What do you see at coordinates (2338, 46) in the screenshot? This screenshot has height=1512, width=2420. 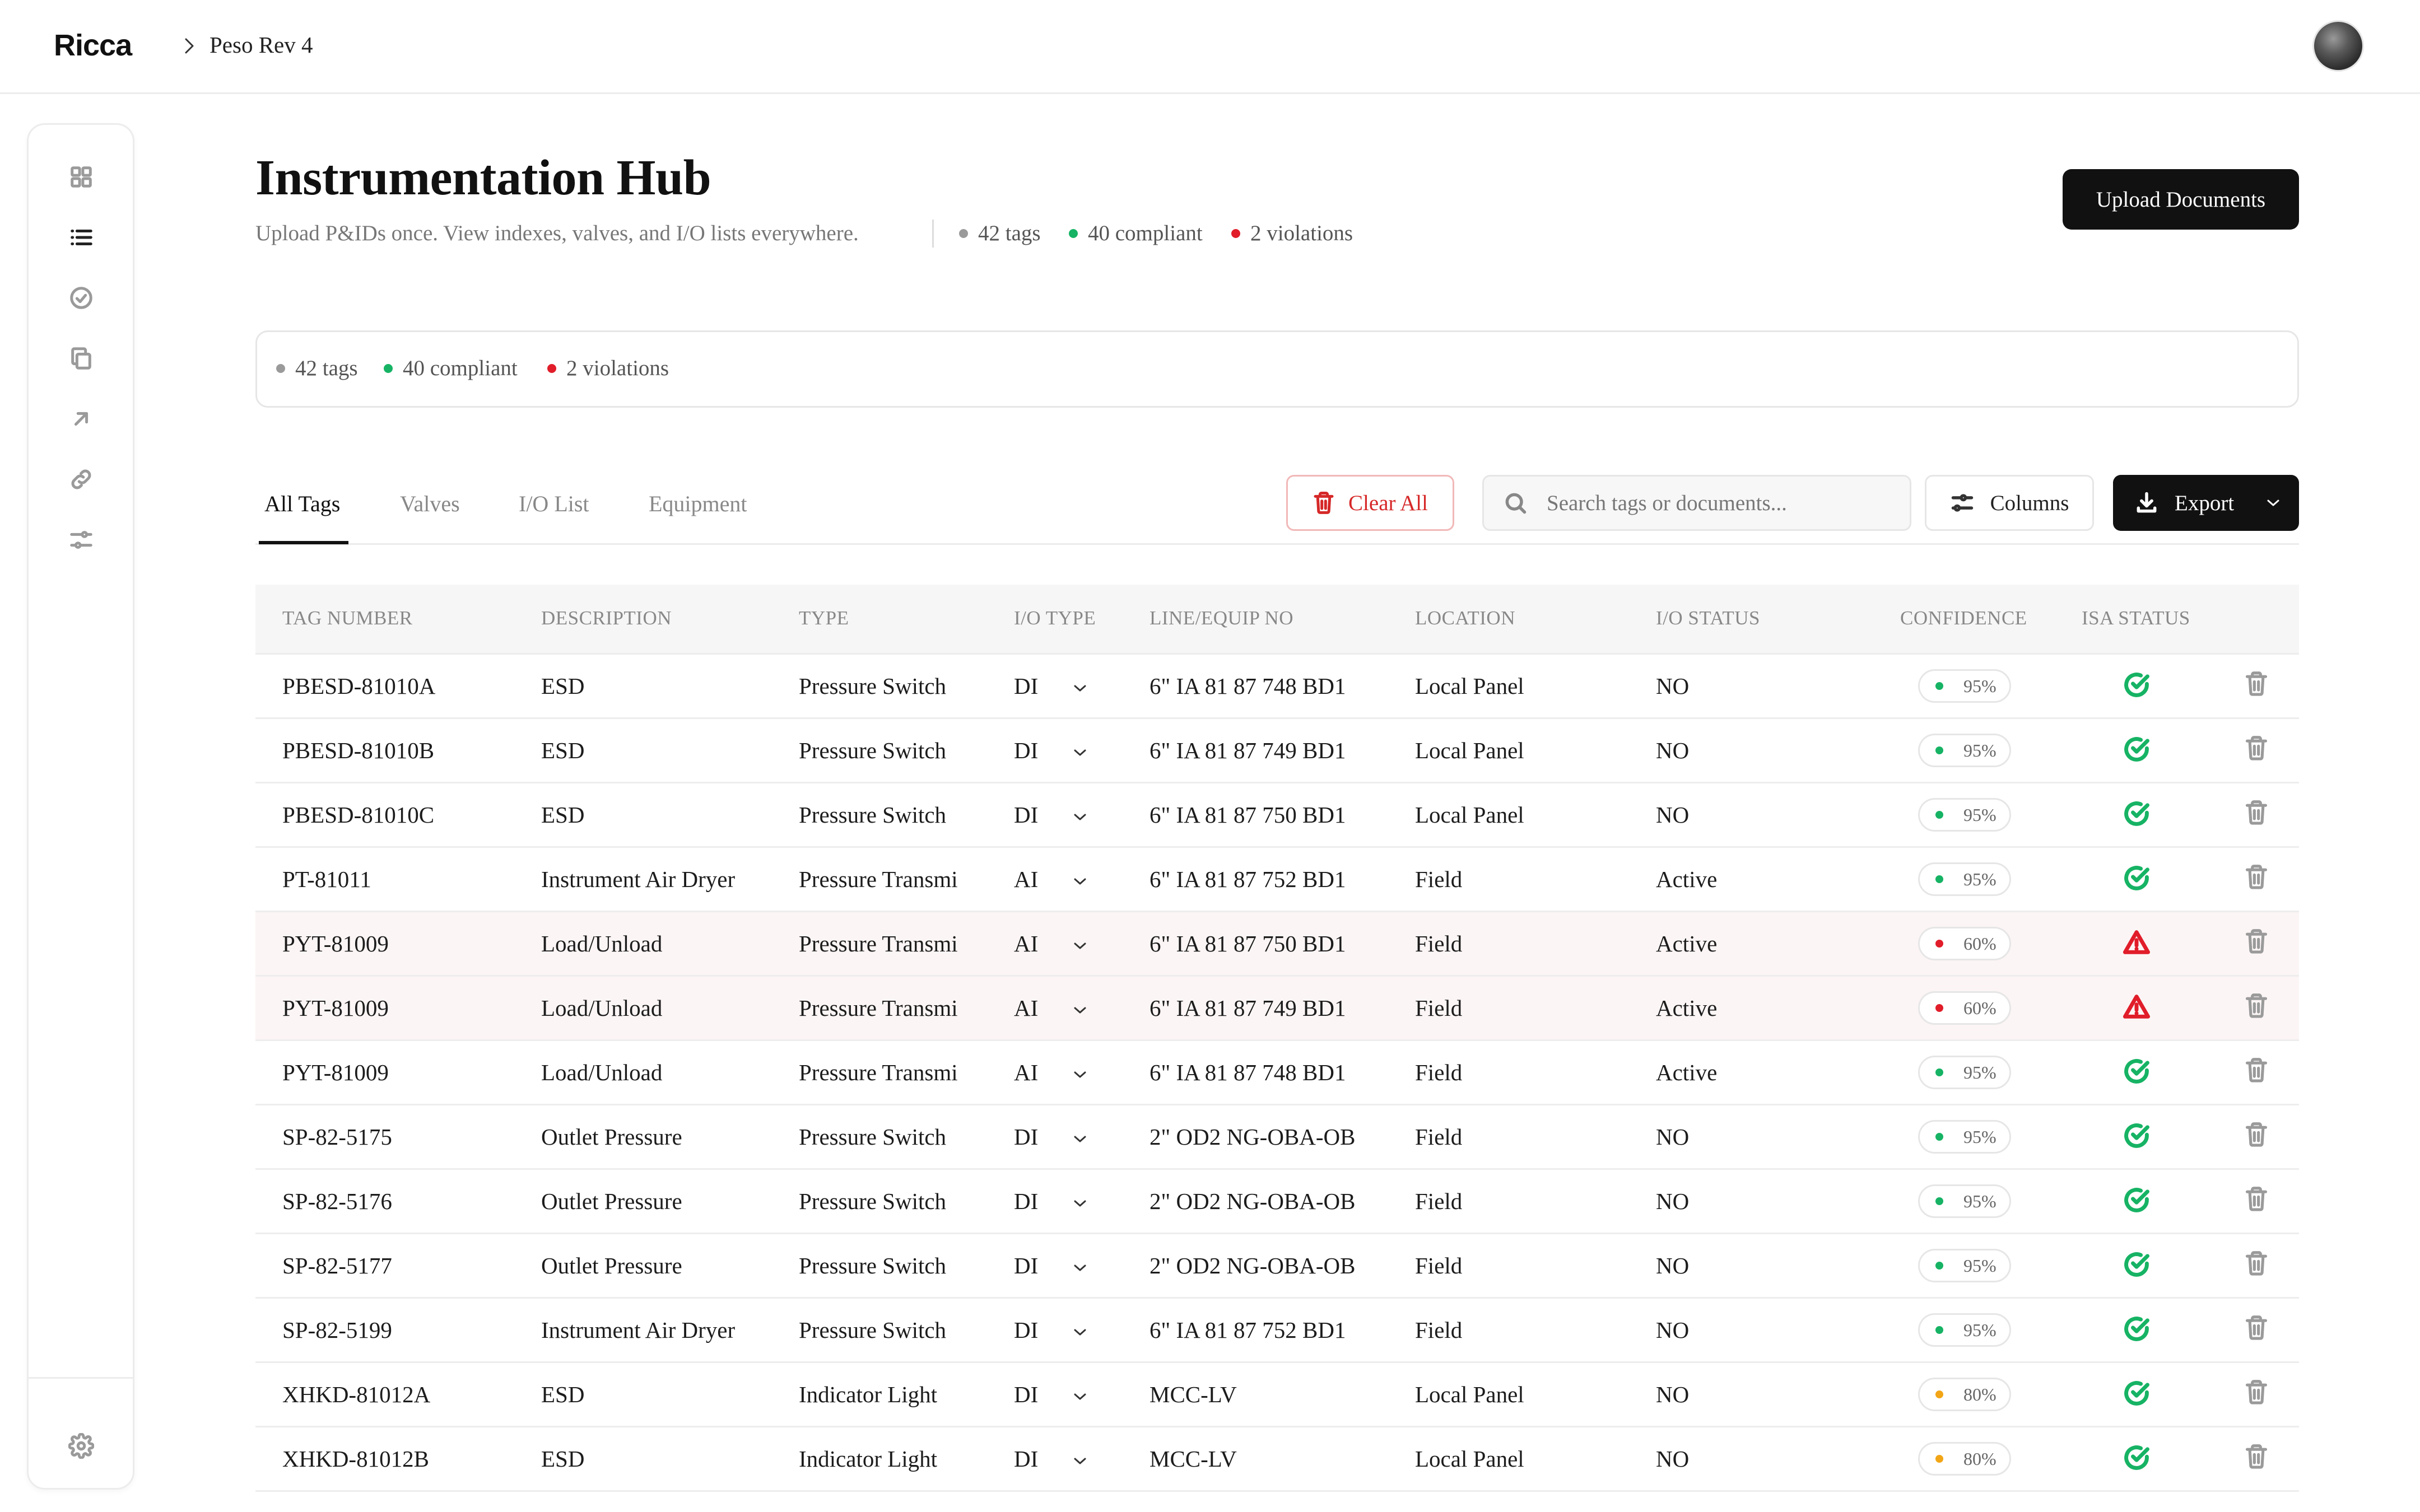 I see `avatar` at bounding box center [2338, 46].